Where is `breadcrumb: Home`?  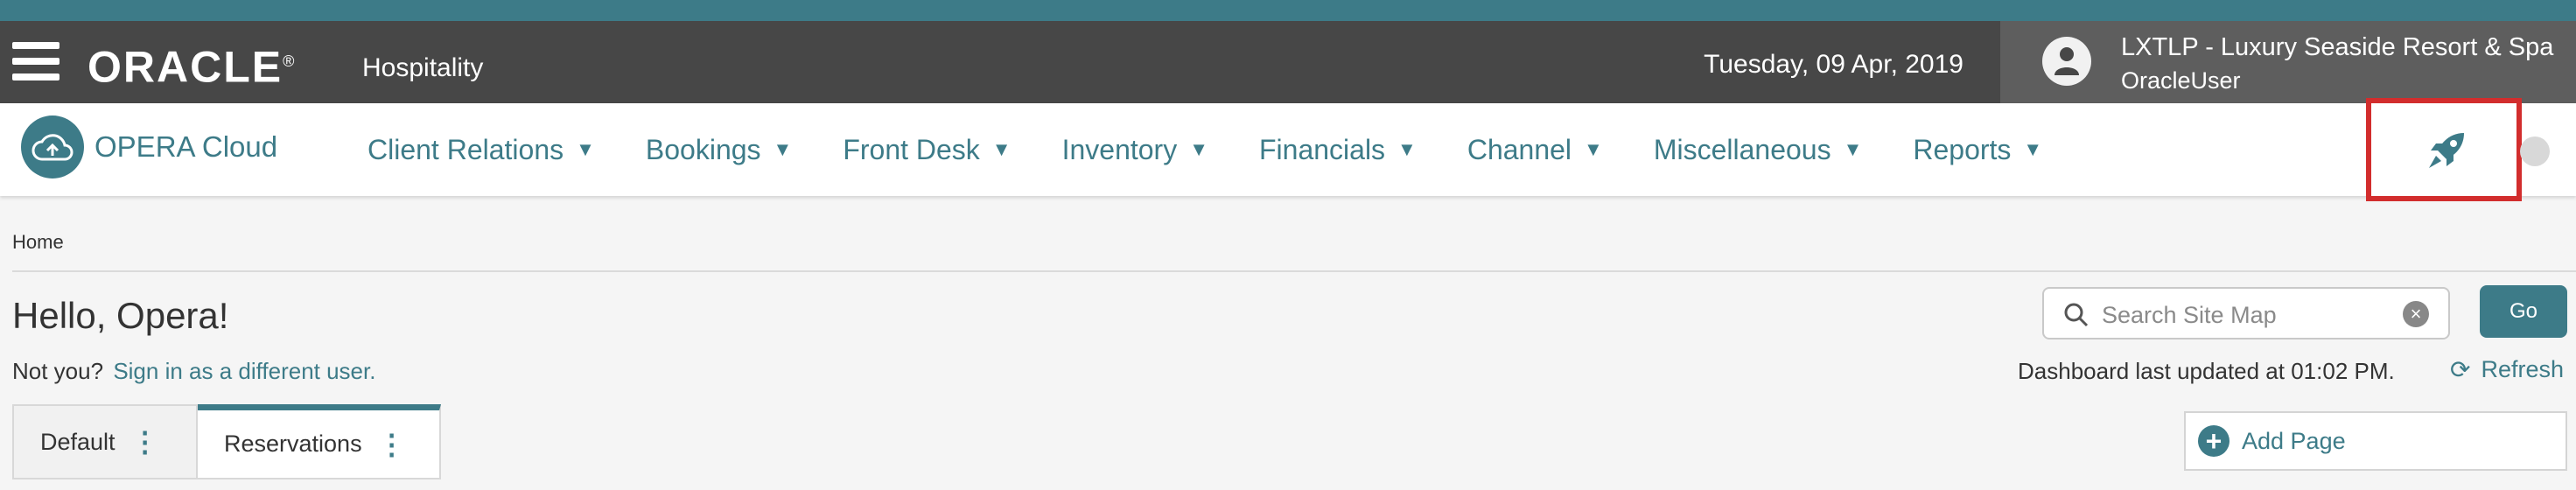
breadcrumb: Home is located at coordinates (38, 242).